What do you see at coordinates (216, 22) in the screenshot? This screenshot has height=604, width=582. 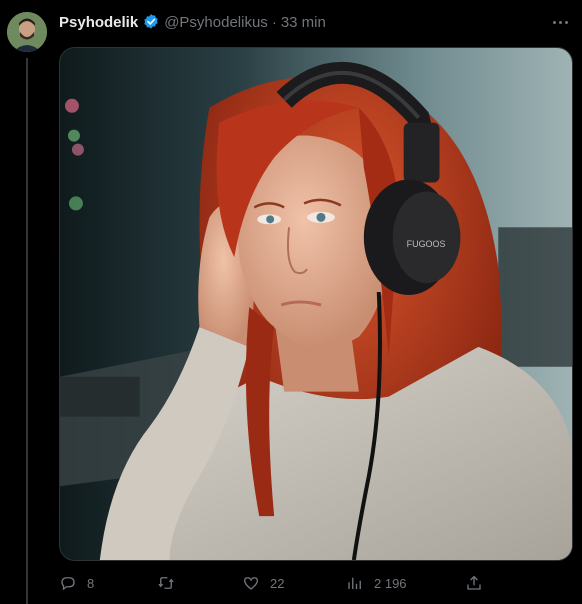 I see `handle: @Psyhodelikus` at bounding box center [216, 22].